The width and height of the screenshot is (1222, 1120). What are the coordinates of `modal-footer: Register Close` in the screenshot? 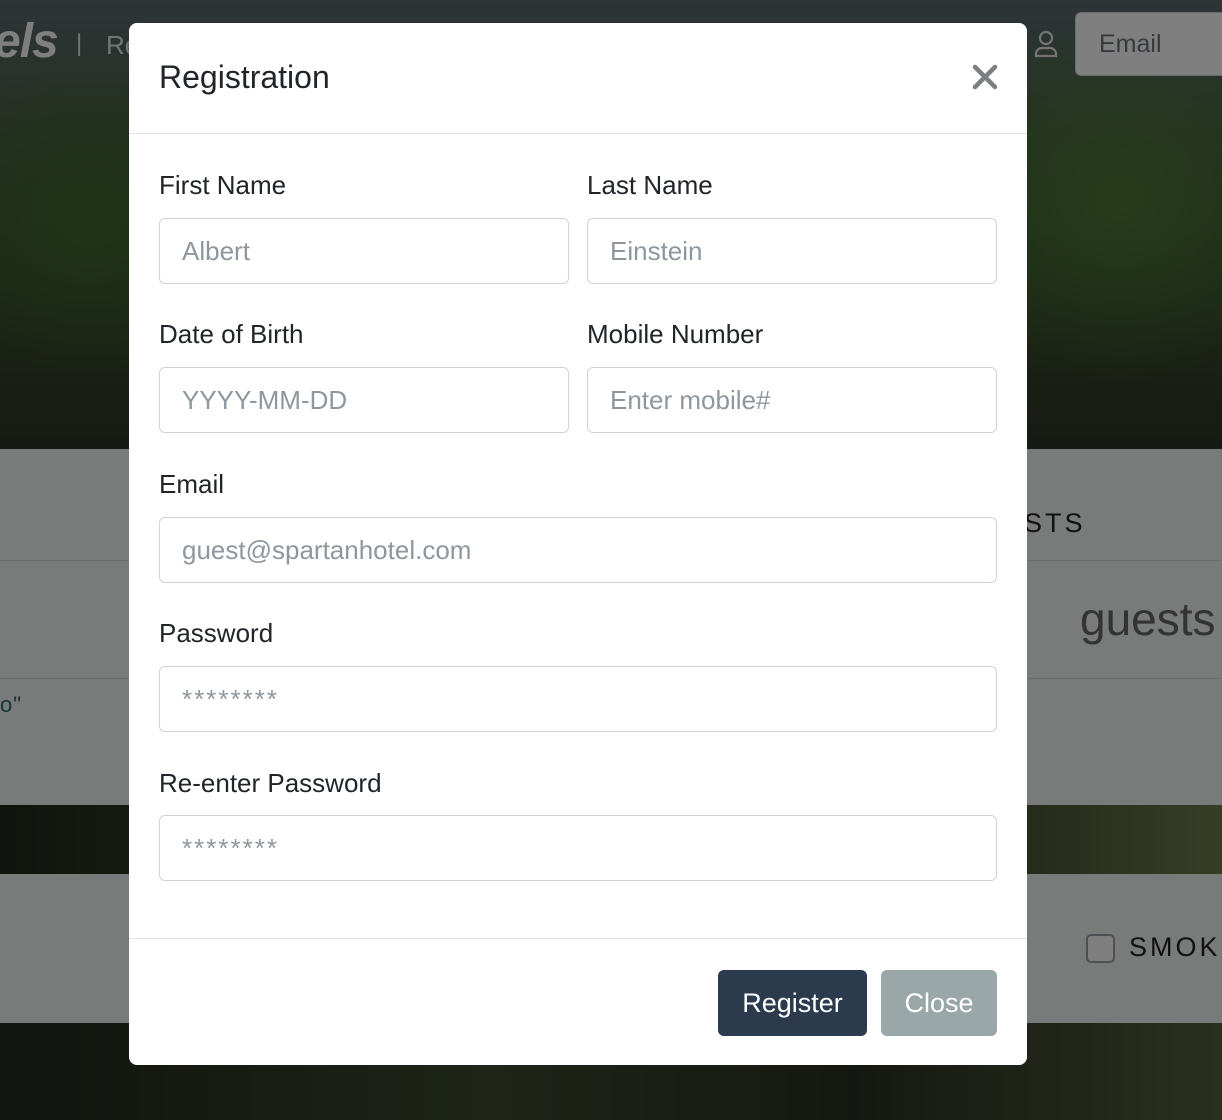 It's located at (578, 1001).